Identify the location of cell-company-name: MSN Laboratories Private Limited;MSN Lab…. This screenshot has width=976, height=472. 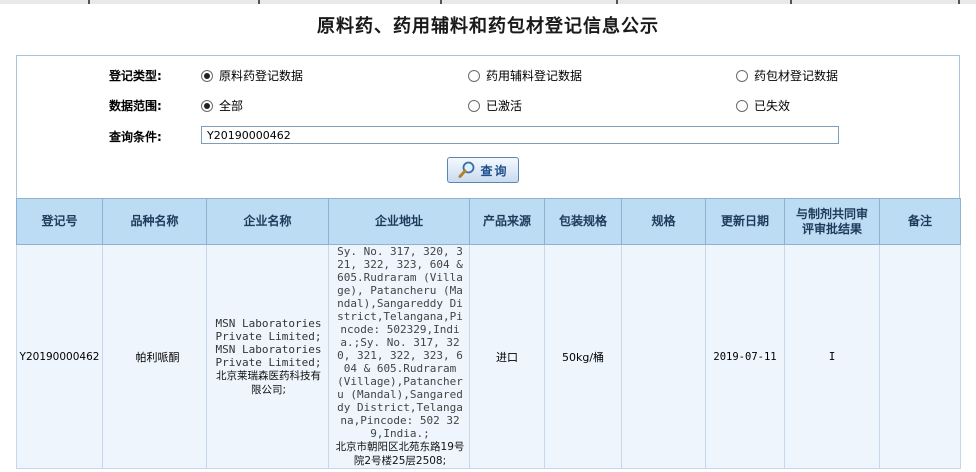
(267, 356).